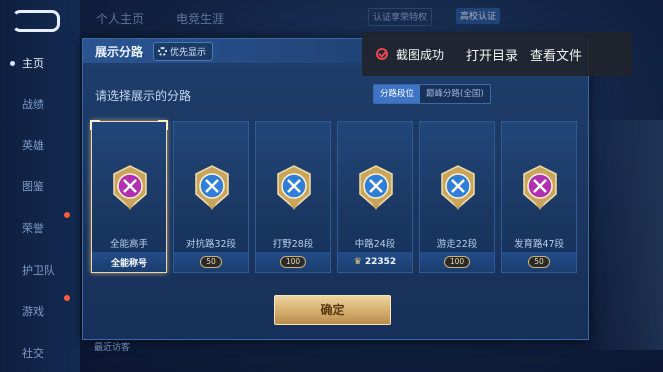 This screenshot has height=372, width=663. I want to click on toast-message: 截图成功, so click(420, 54).